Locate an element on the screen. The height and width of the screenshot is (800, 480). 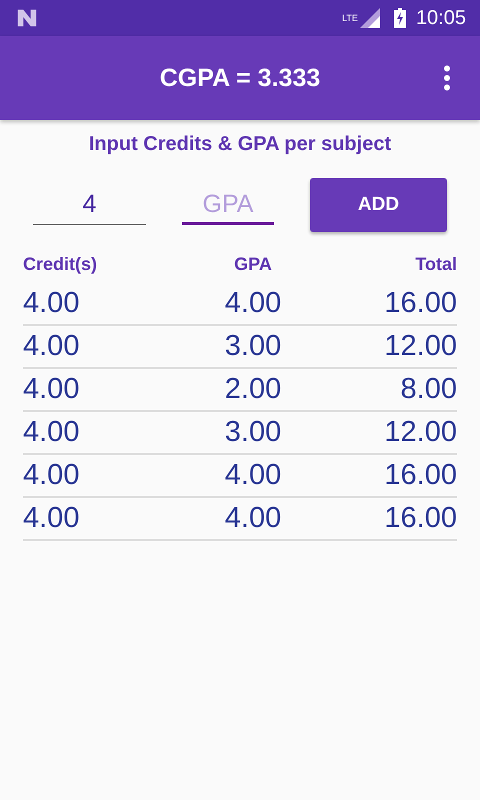
instruction-text: Input Credits & GPA per subject is located at coordinates (240, 144).